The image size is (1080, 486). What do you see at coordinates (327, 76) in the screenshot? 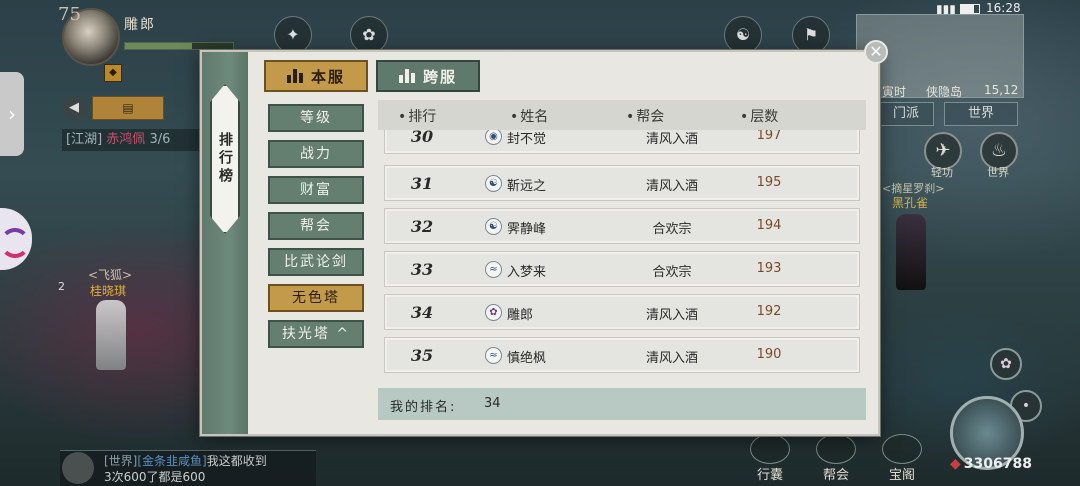
I see `tab-local-server-label: 本服` at bounding box center [327, 76].